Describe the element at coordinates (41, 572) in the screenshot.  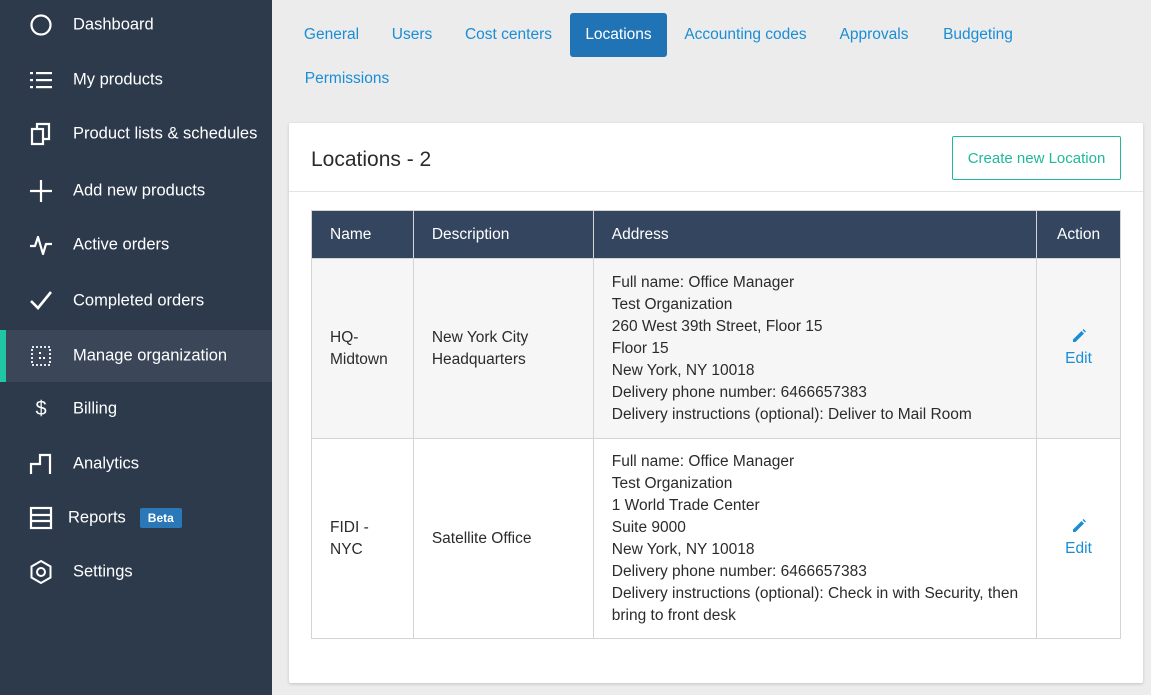
I see `gear-icon` at that location.